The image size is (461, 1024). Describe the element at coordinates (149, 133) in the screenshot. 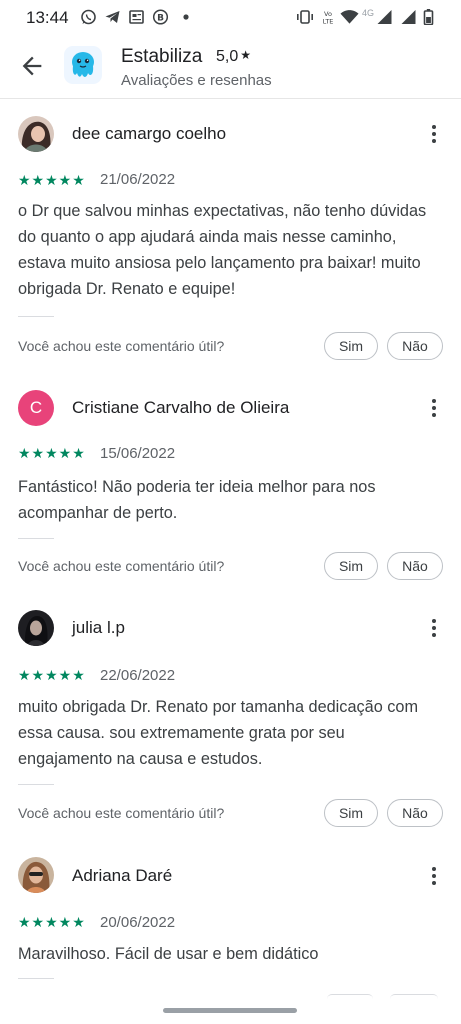

I see `reviewer-name: dee camargo coelho` at that location.